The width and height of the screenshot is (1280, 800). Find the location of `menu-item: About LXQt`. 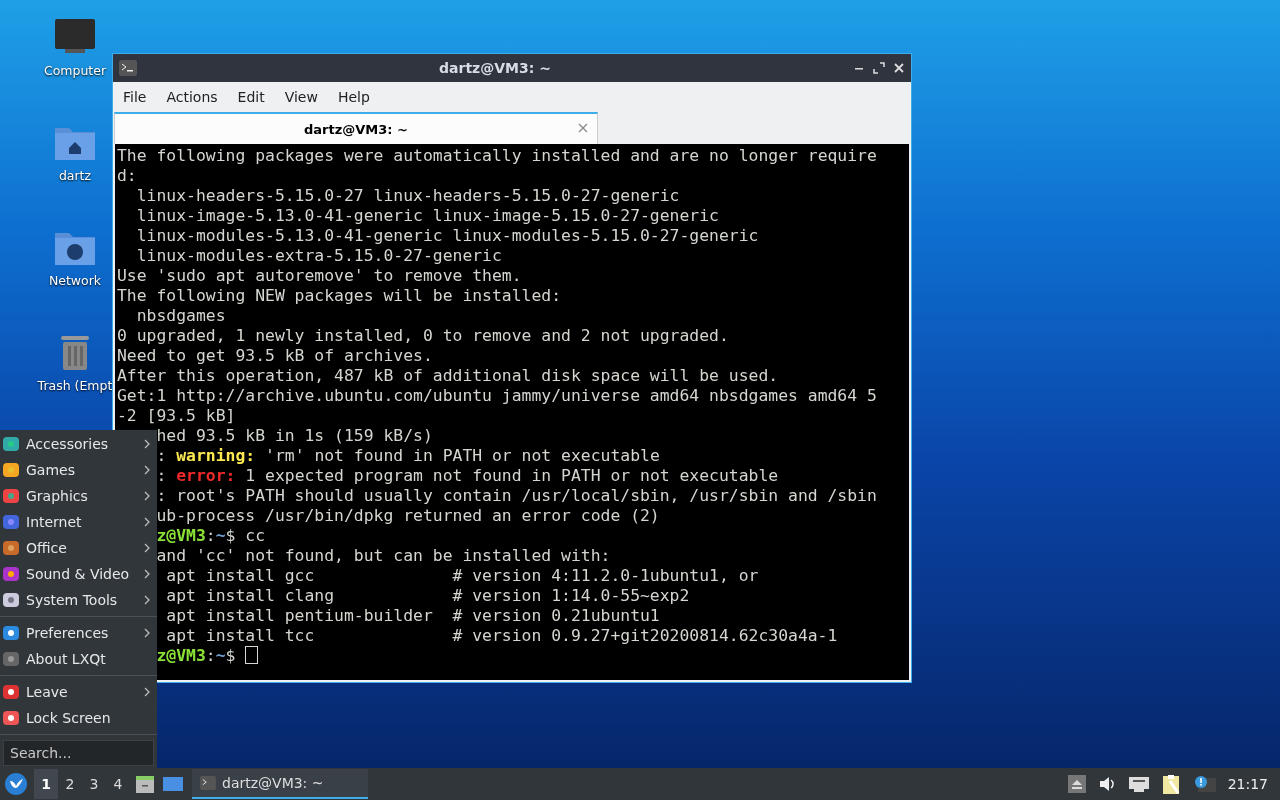

menu-item: About LXQt is located at coordinates (78, 659).